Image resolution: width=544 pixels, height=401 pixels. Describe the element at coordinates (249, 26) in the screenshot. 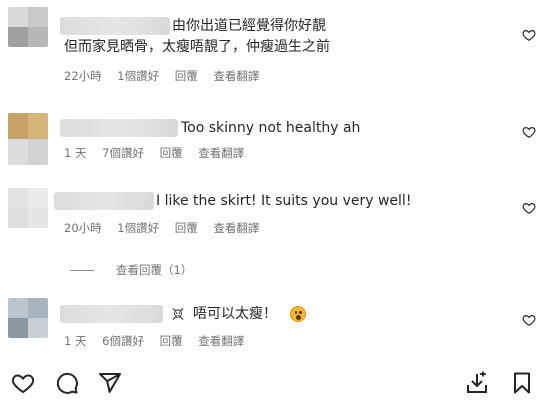

I see `comment-text: 由你出道已經覺得你好靚` at that location.